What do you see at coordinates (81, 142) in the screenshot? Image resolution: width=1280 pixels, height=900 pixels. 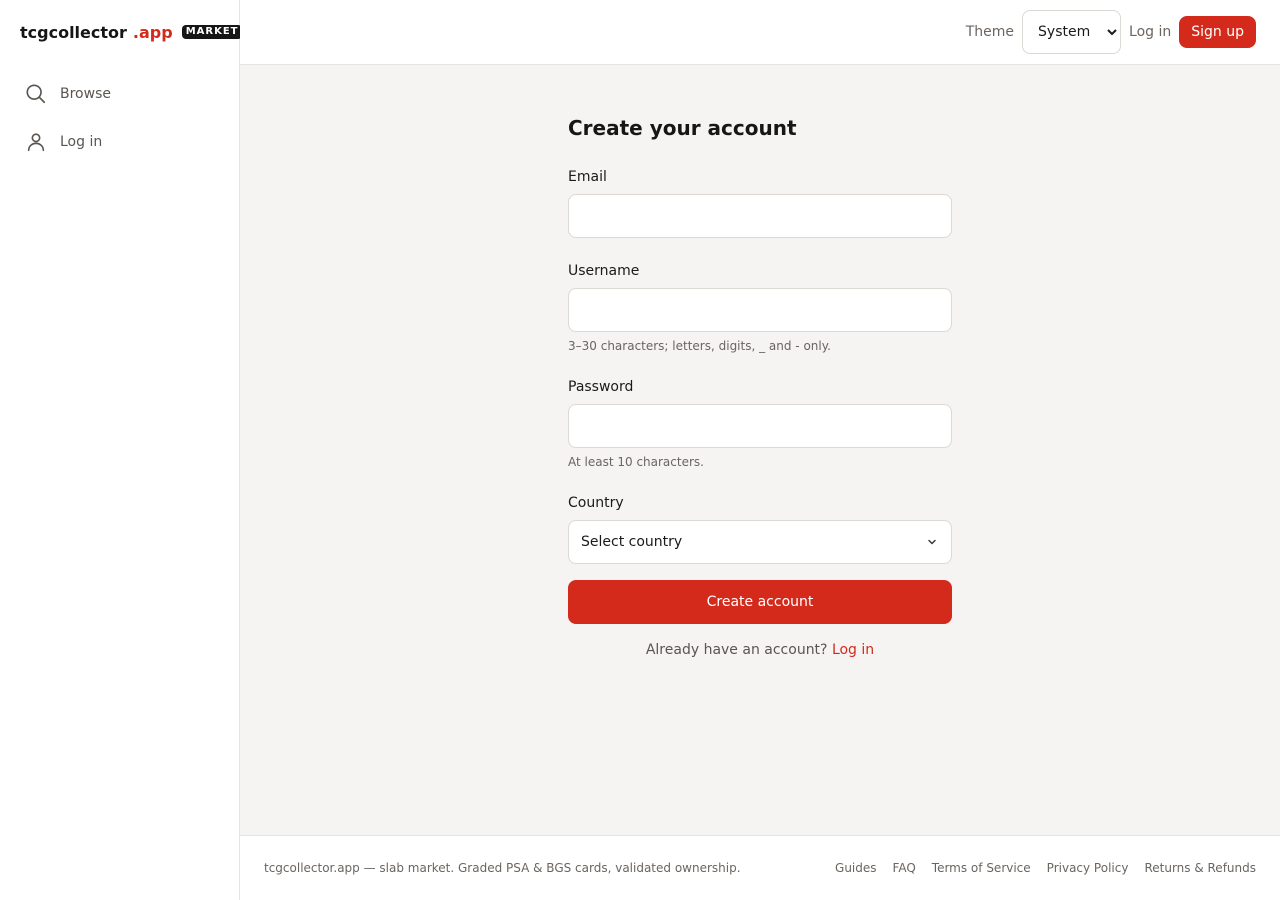 I see `sidebar-item-label: Log in` at bounding box center [81, 142].